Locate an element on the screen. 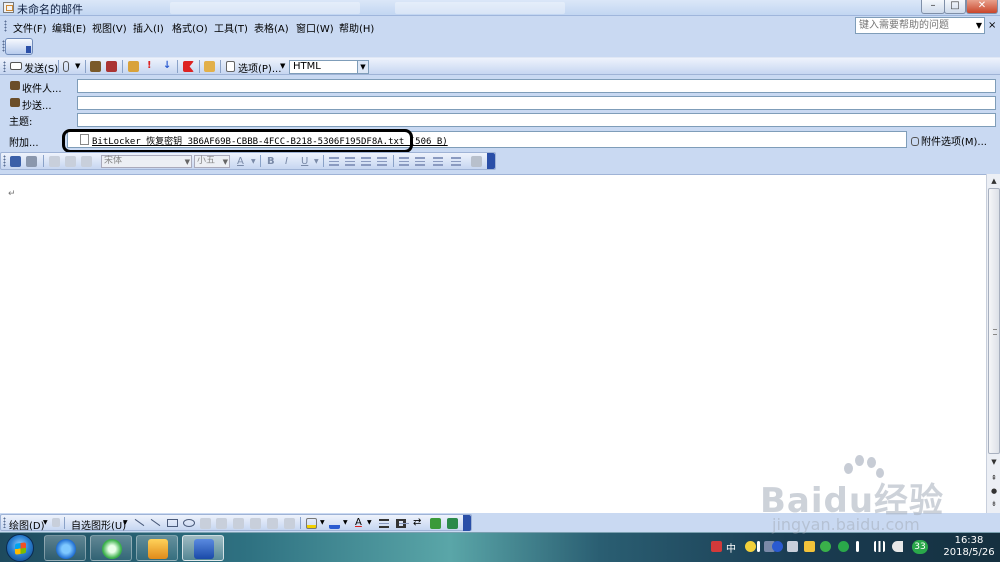  align-right-icon is located at coordinates (366, 161).